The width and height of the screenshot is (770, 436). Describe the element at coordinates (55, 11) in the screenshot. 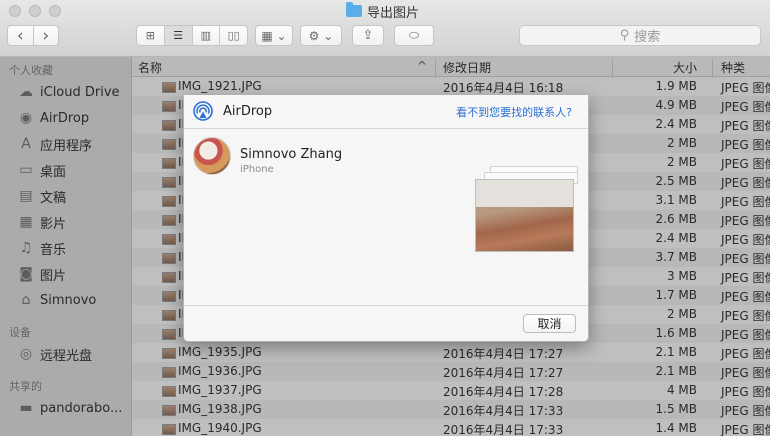

I see `zoom-window-button` at that location.